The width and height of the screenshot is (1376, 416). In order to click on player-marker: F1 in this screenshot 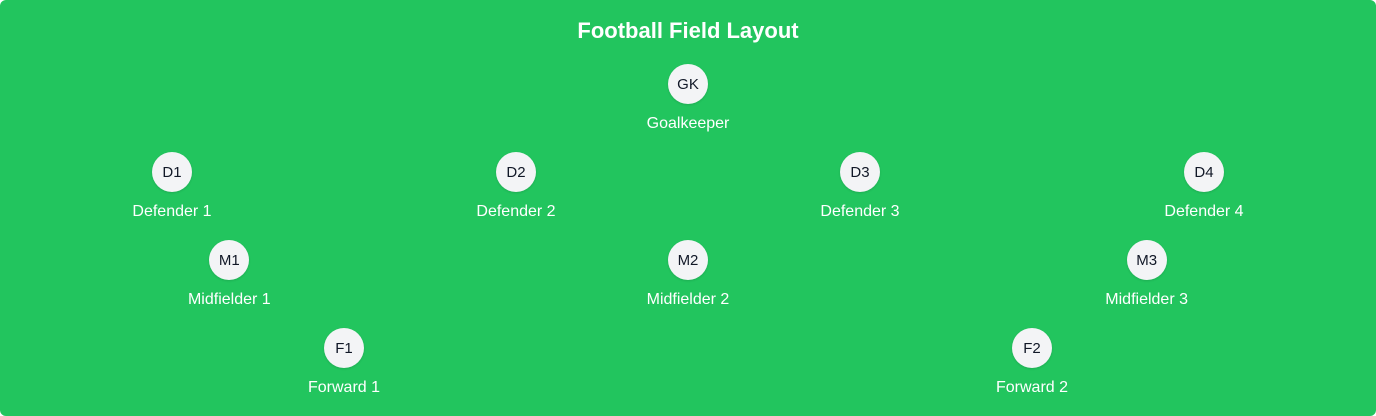, I will do `click(344, 348)`.